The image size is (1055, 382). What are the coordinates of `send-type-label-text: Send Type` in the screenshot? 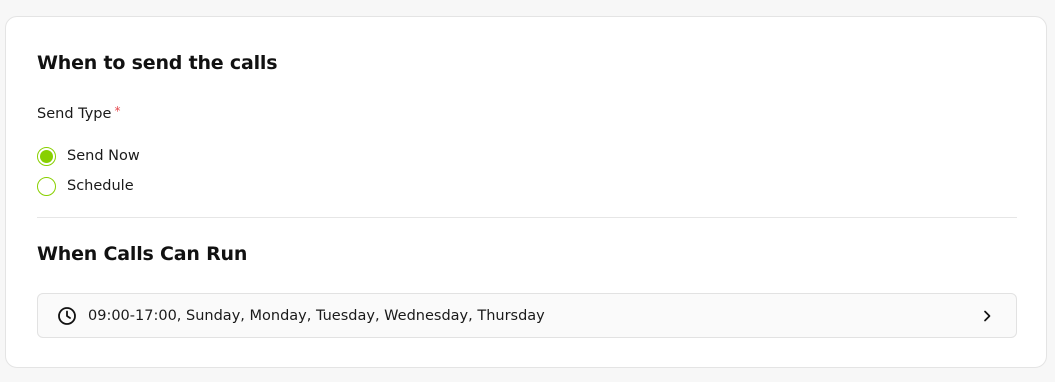 It's located at (74, 114).